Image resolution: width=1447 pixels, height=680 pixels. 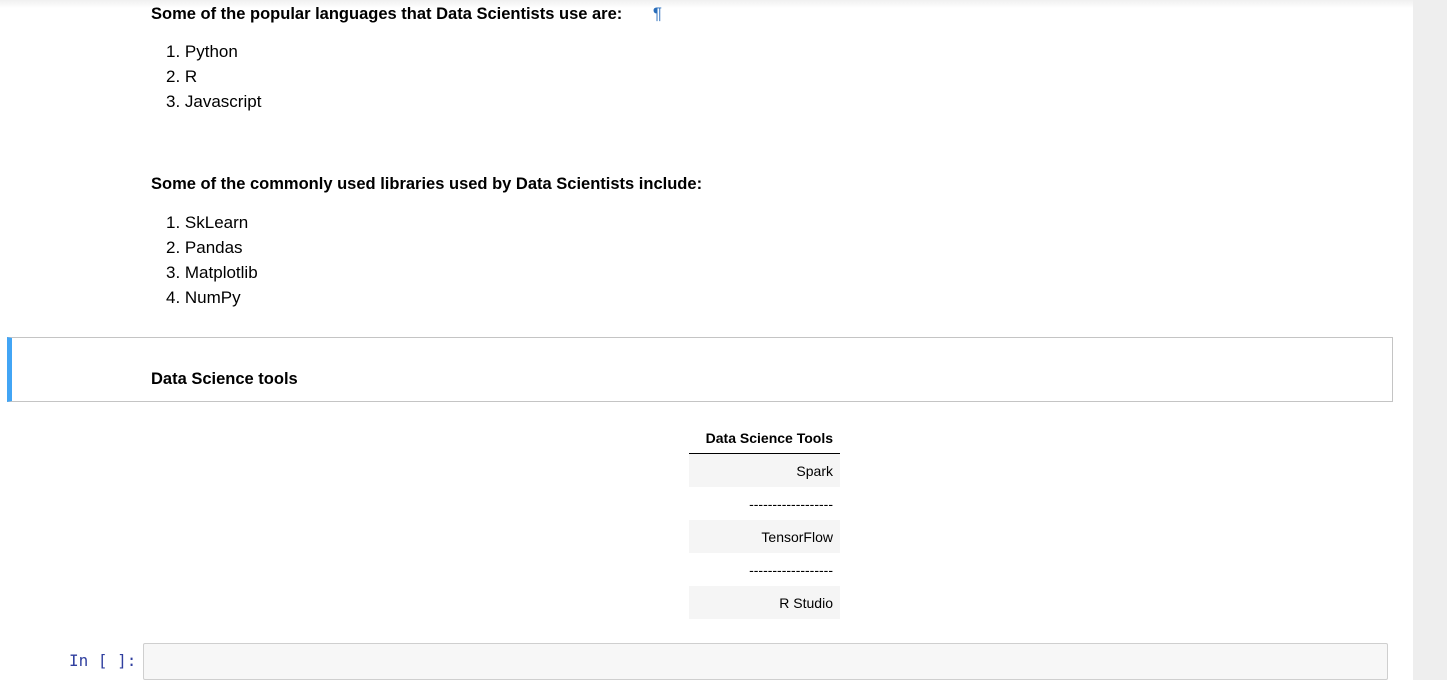 I want to click on table-cell: R Studio, so click(x=764, y=602).